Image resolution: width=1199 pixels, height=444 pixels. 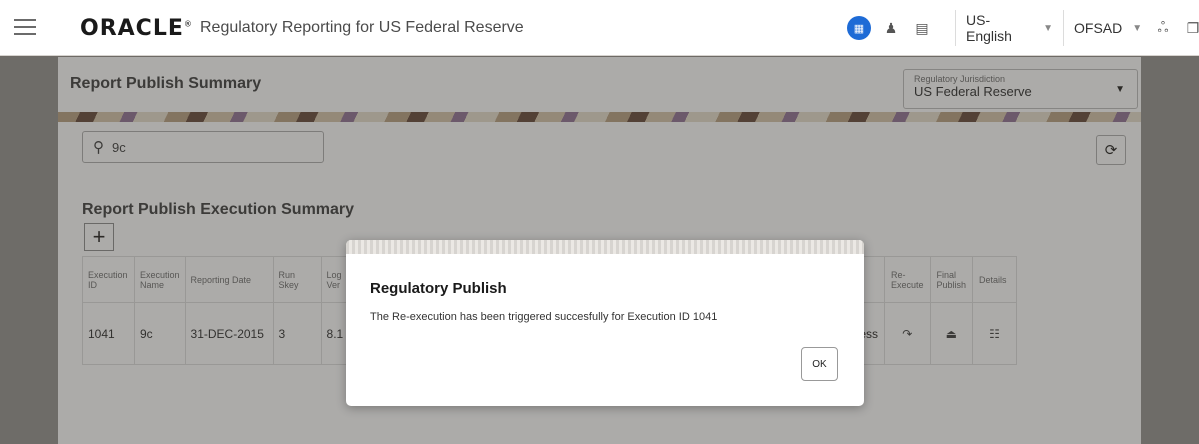 What do you see at coordinates (438, 288) in the screenshot?
I see `dialog-title: Regulatory Publish` at bounding box center [438, 288].